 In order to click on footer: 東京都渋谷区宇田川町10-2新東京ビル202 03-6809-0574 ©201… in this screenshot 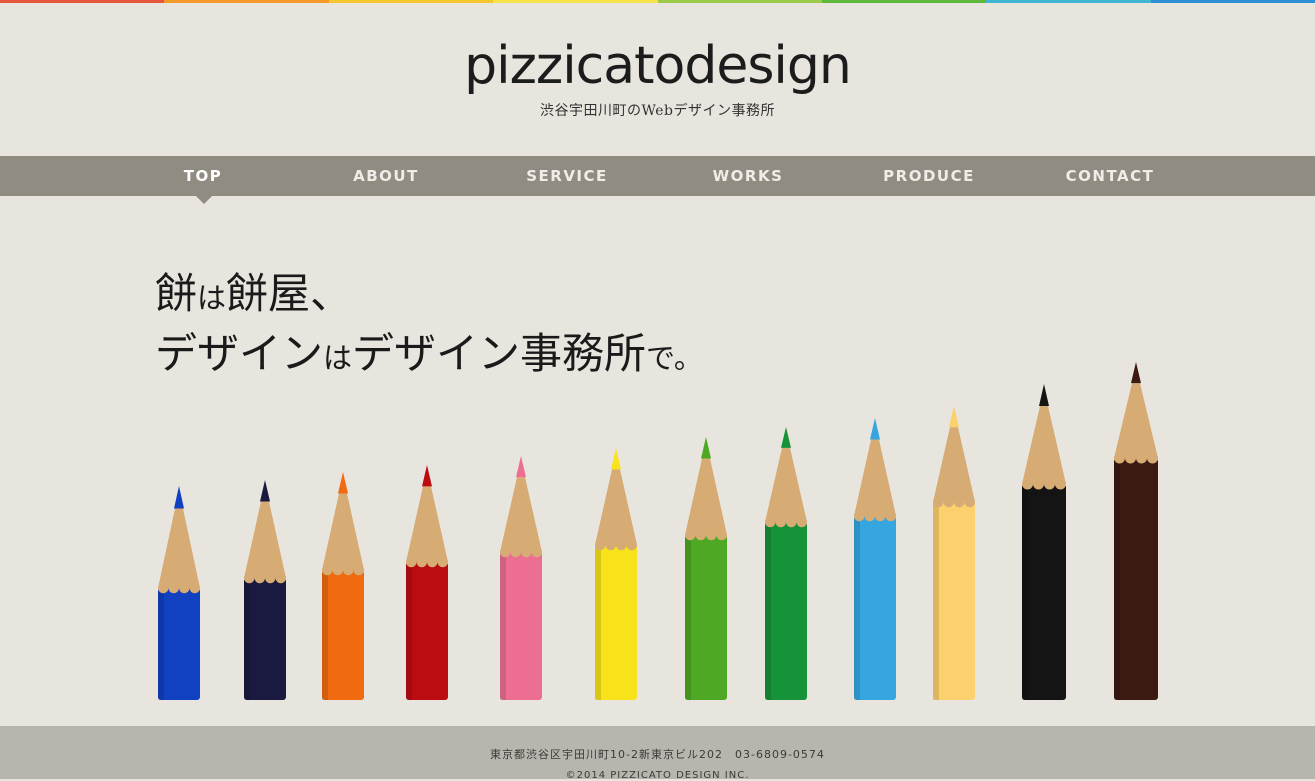, I will do `click(657, 753)`.